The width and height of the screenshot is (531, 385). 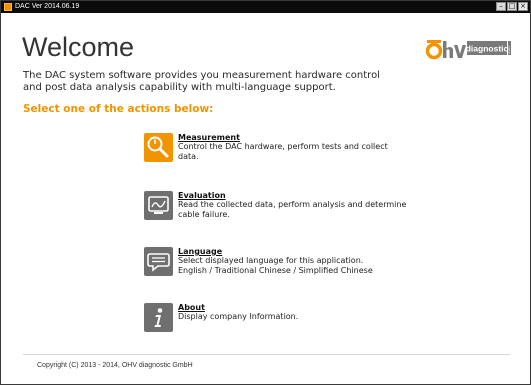 What do you see at coordinates (188, 156) in the screenshot?
I see `measurement-desc-line-2: data.` at bounding box center [188, 156].